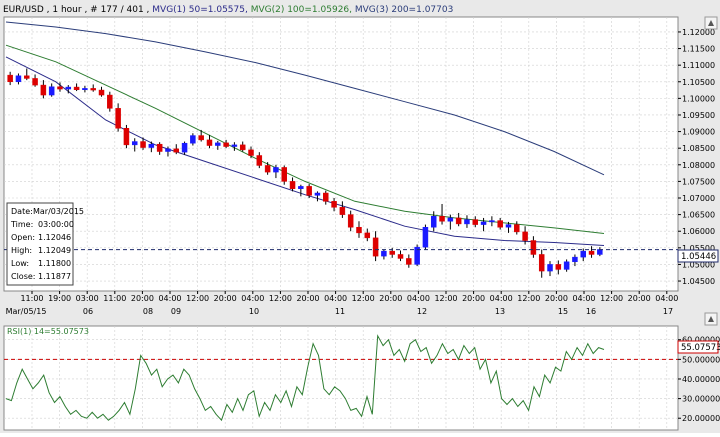 The height and width of the screenshot is (437, 720). Describe the element at coordinates (340, 311) in the screenshot. I see `date-label: 11` at that location.